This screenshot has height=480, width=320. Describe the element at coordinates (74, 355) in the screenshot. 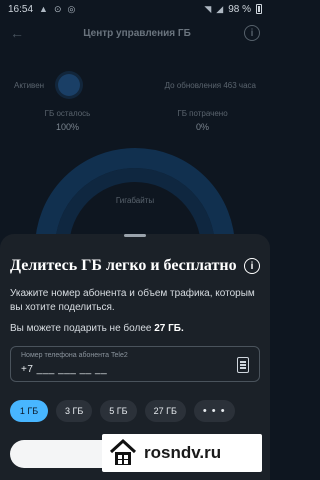

I see `phone-field-label: Номер телефона абонента Tele2` at that location.